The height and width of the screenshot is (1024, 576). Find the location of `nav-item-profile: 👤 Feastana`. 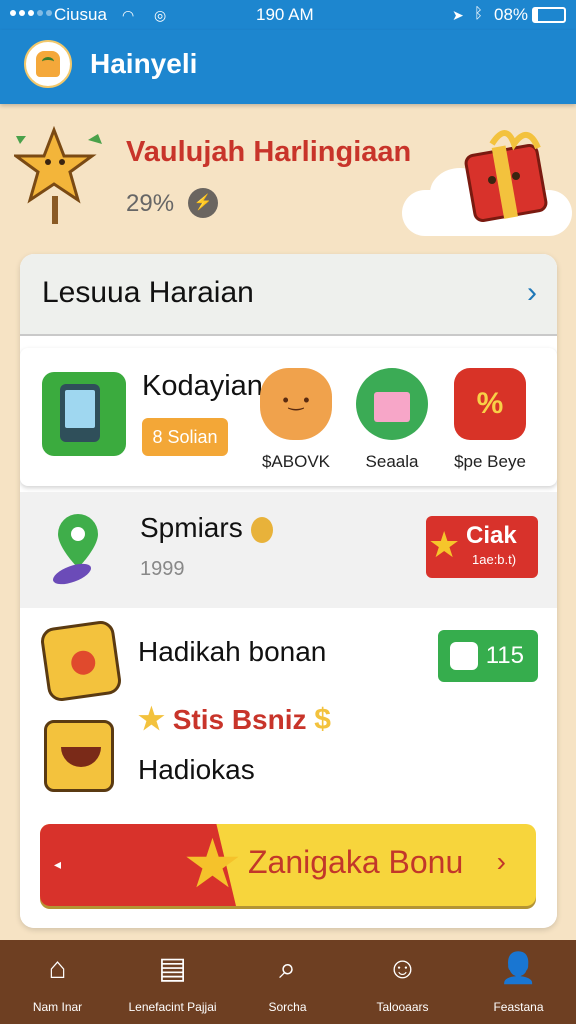

nav-item-profile: 👤 Feastana is located at coordinates (518, 982).